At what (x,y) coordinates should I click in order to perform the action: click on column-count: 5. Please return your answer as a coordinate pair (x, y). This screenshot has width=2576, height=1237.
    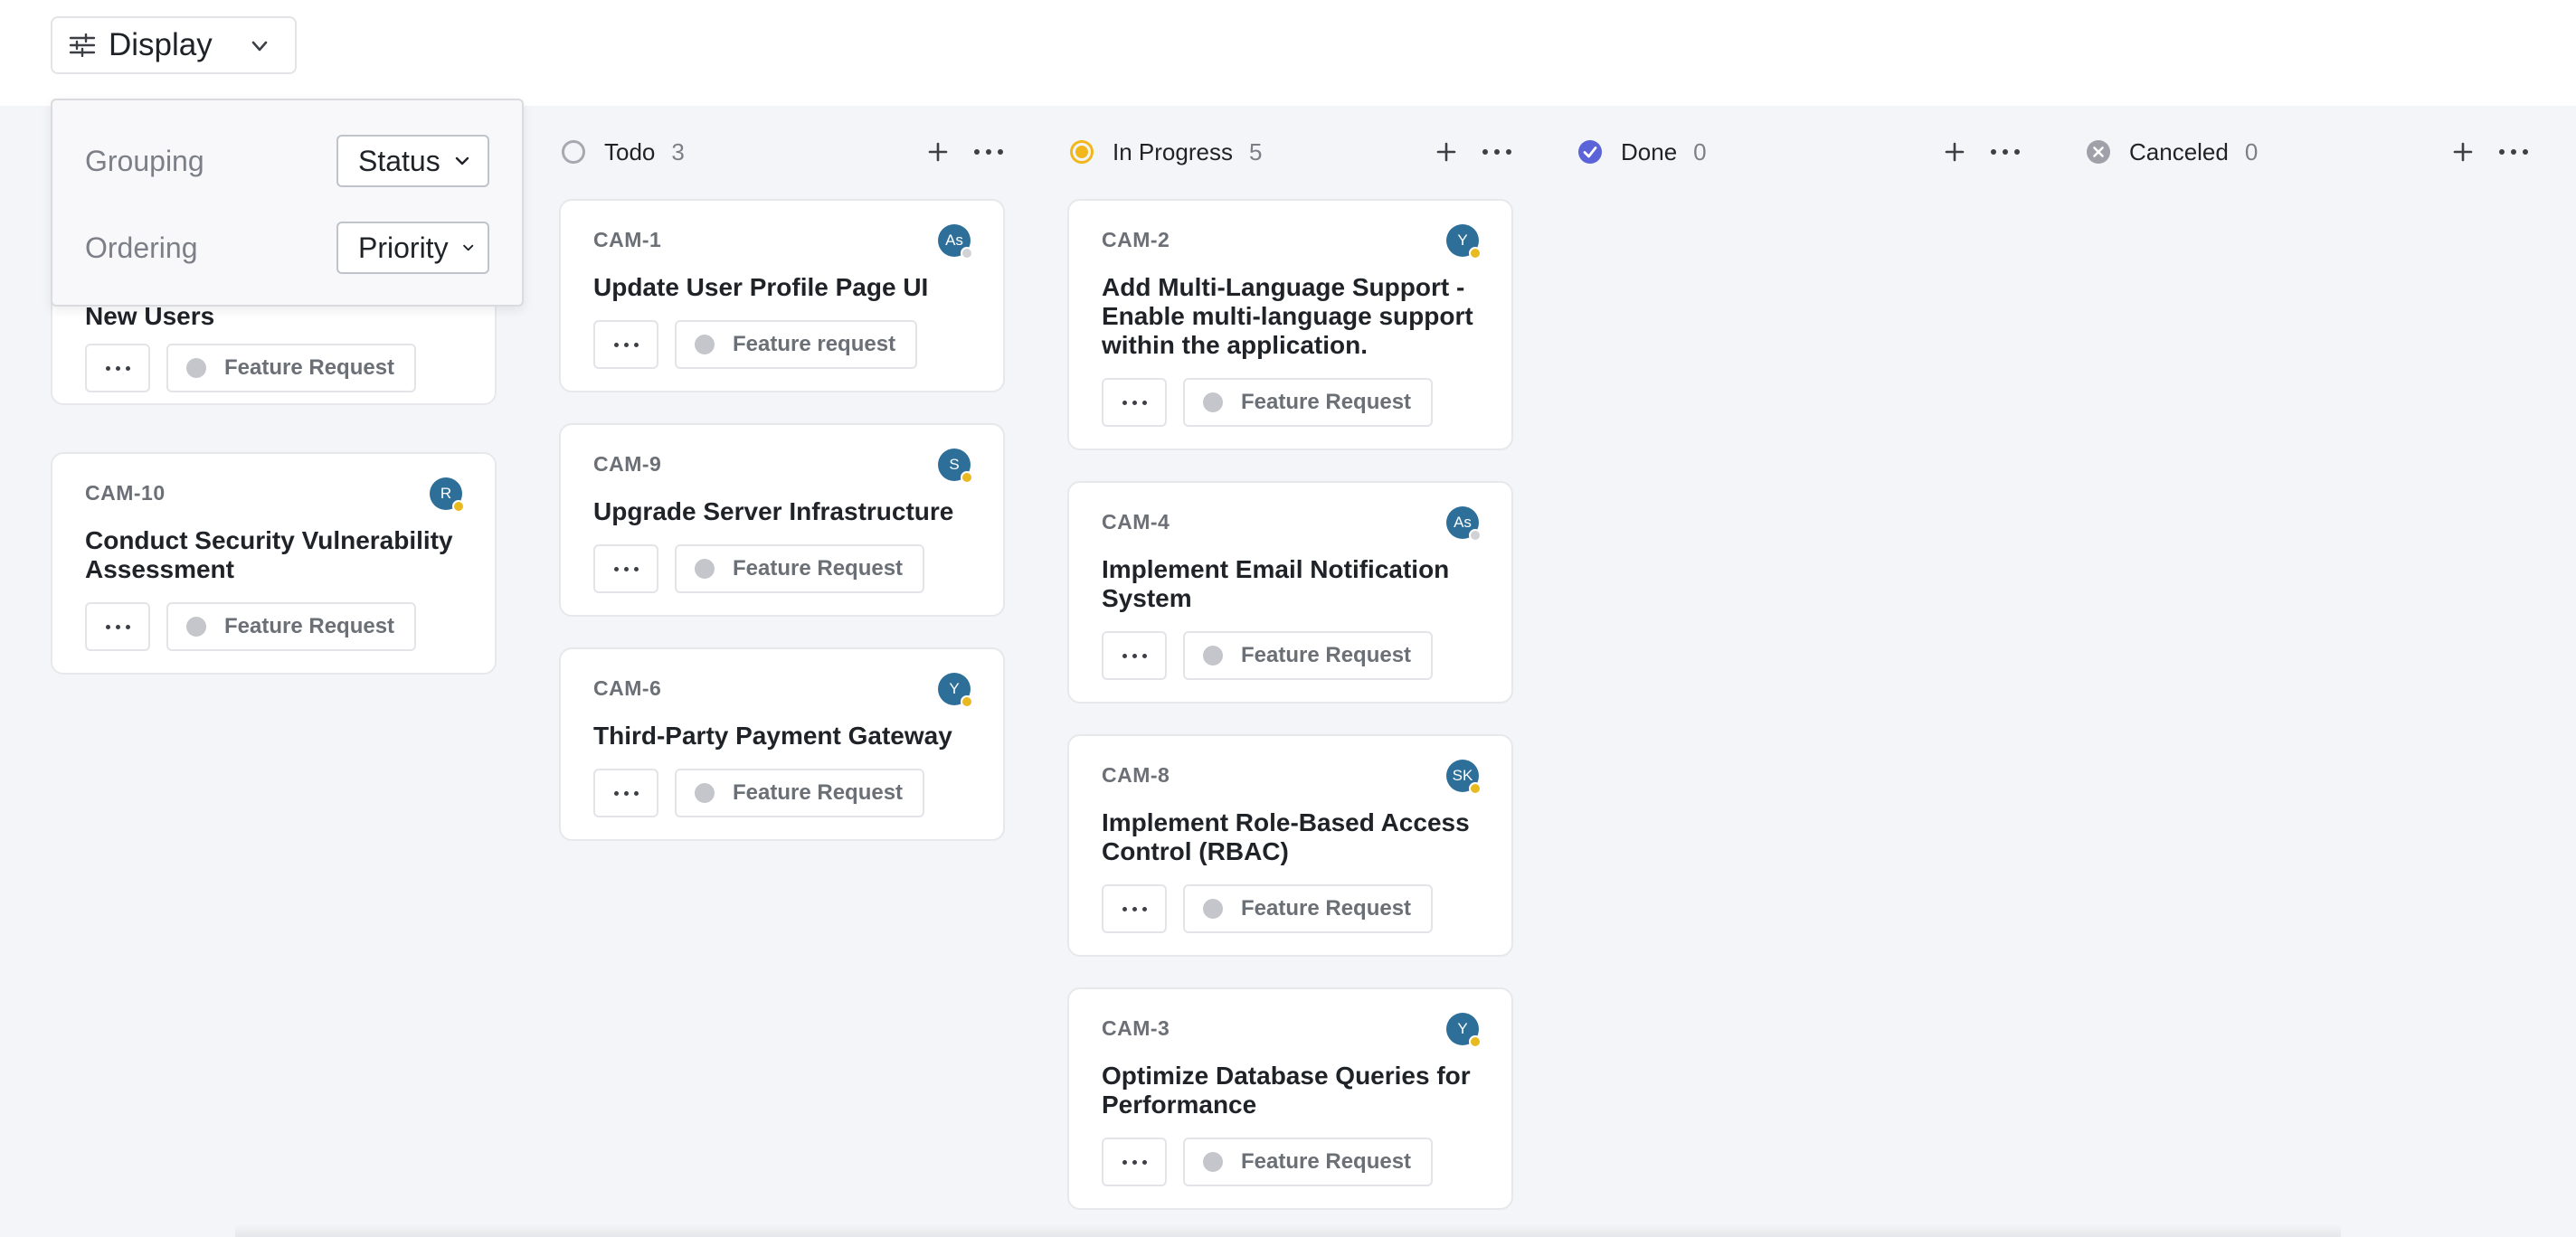
    Looking at the image, I should click on (1255, 151).